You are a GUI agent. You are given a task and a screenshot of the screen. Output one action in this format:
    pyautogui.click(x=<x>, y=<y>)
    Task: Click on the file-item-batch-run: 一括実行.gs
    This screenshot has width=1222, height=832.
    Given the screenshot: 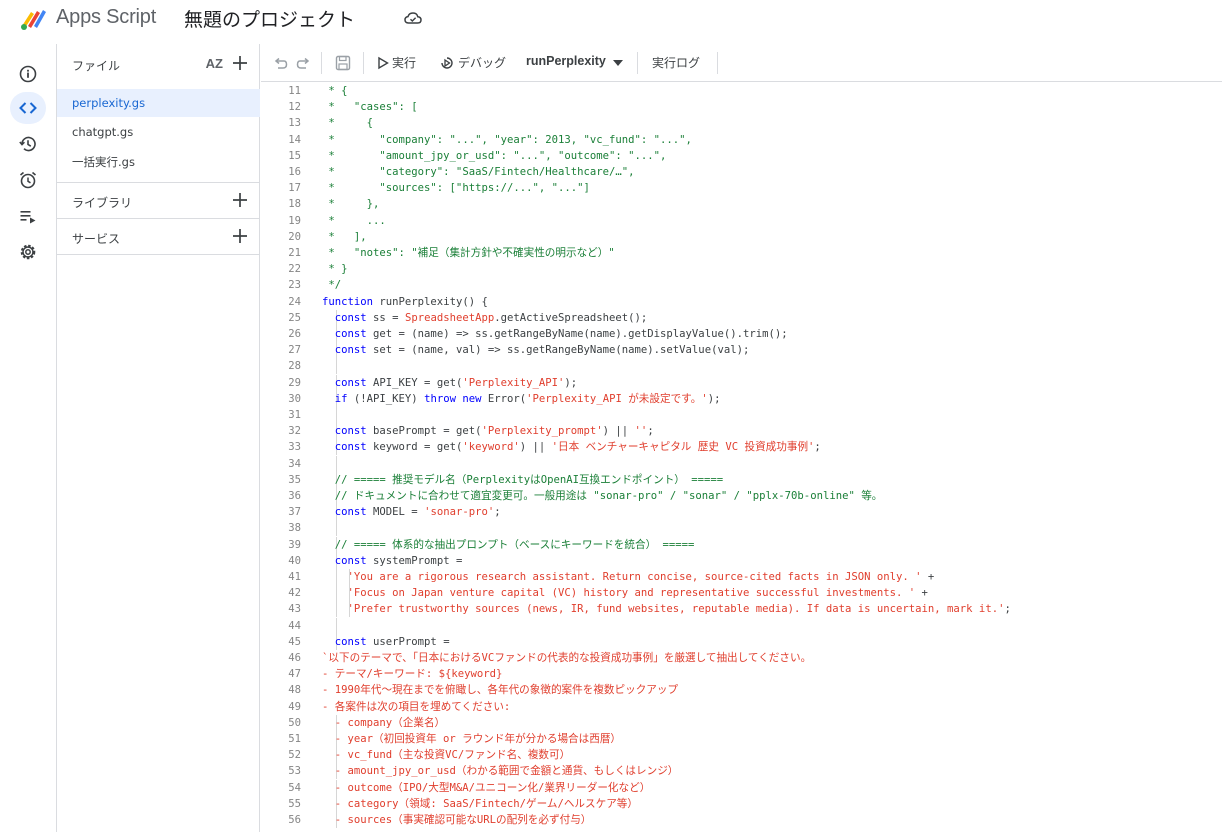 What is the action you would take?
    pyautogui.click(x=158, y=161)
    